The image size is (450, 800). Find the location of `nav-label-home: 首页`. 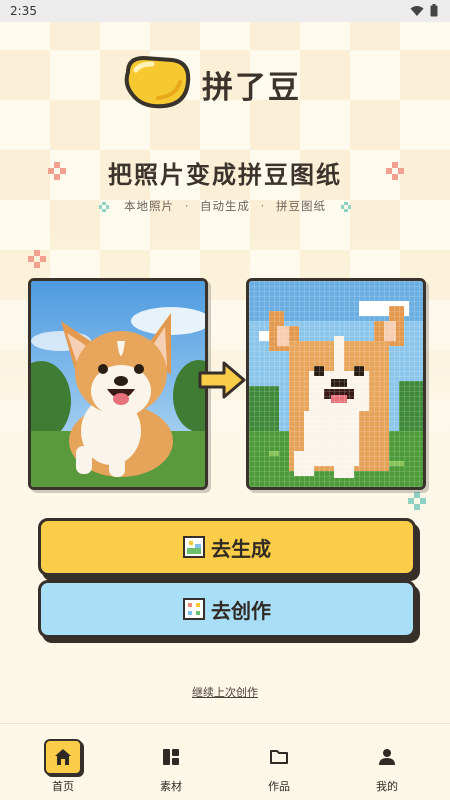

nav-label-home: 首页 is located at coordinates (63, 786).